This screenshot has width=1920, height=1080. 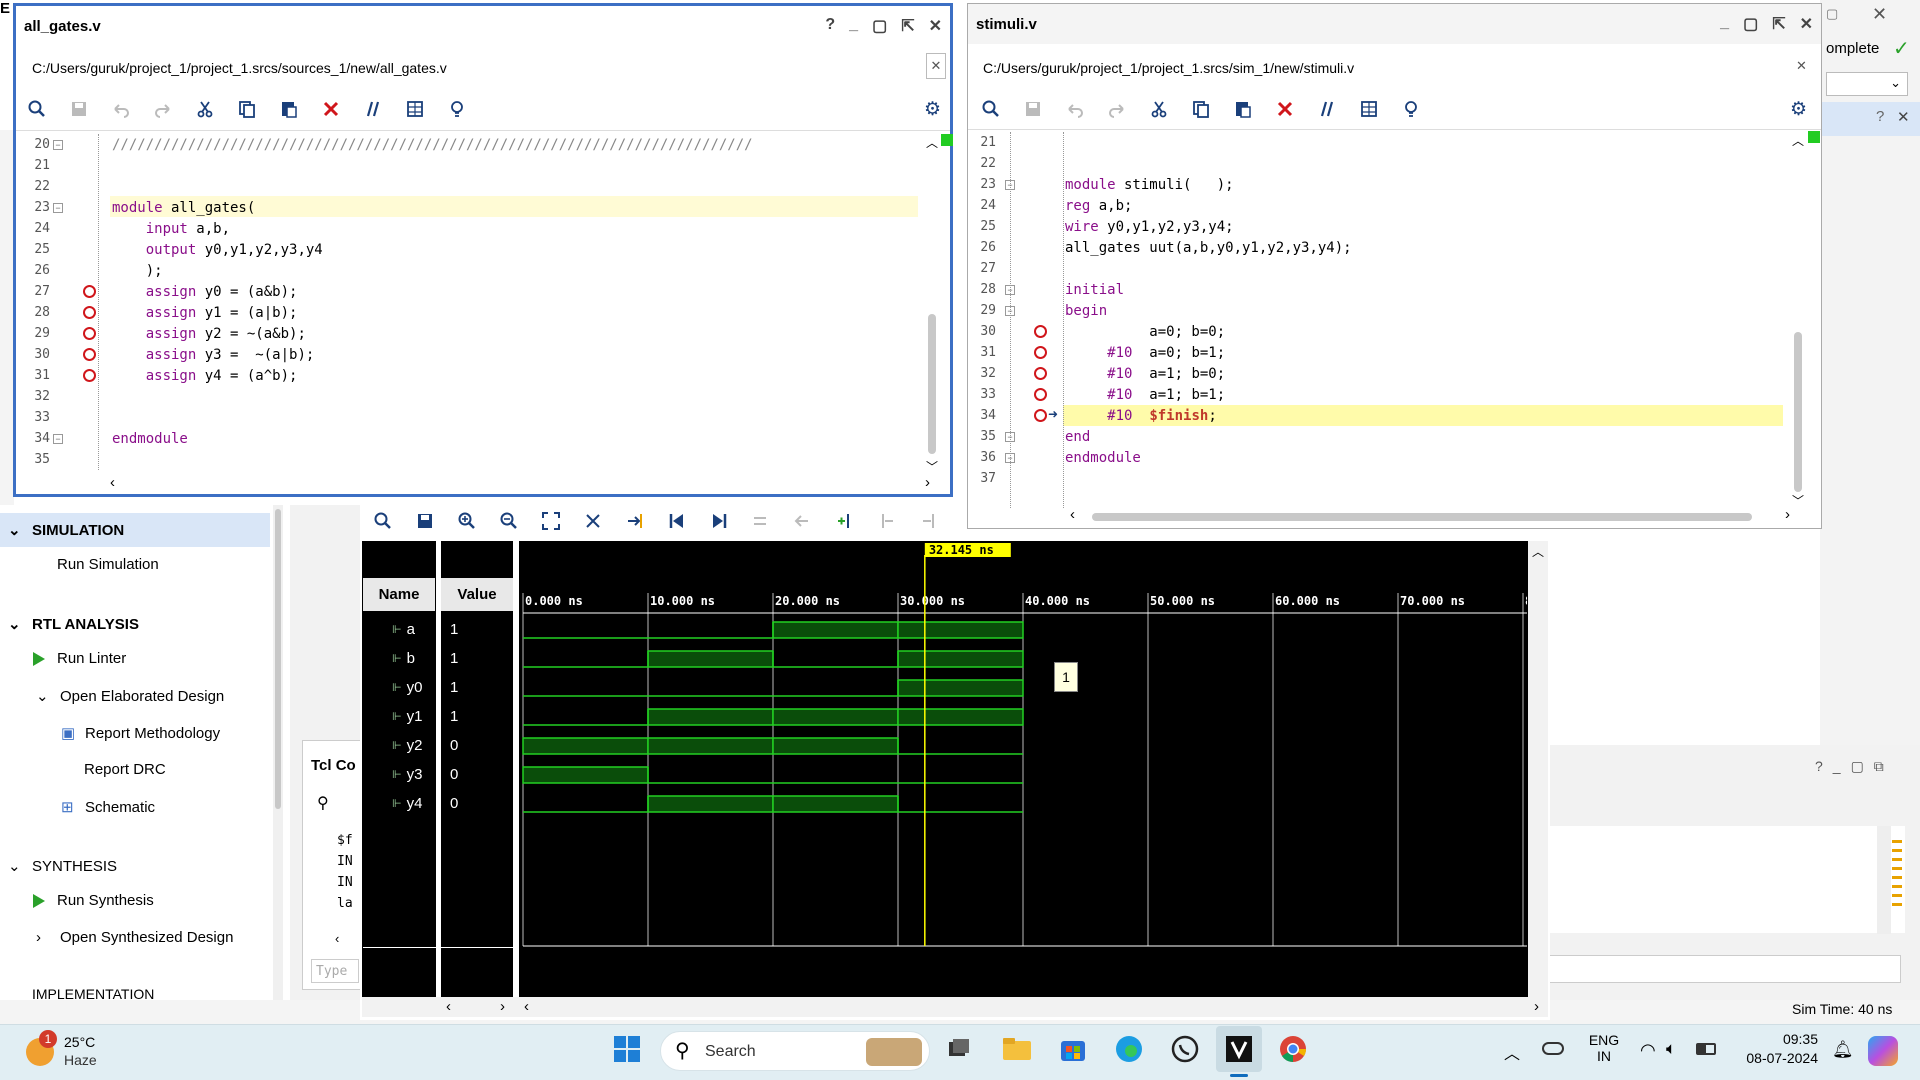 I want to click on editor1-vscrollbar: ︿ ﹀, so click(x=932, y=304).